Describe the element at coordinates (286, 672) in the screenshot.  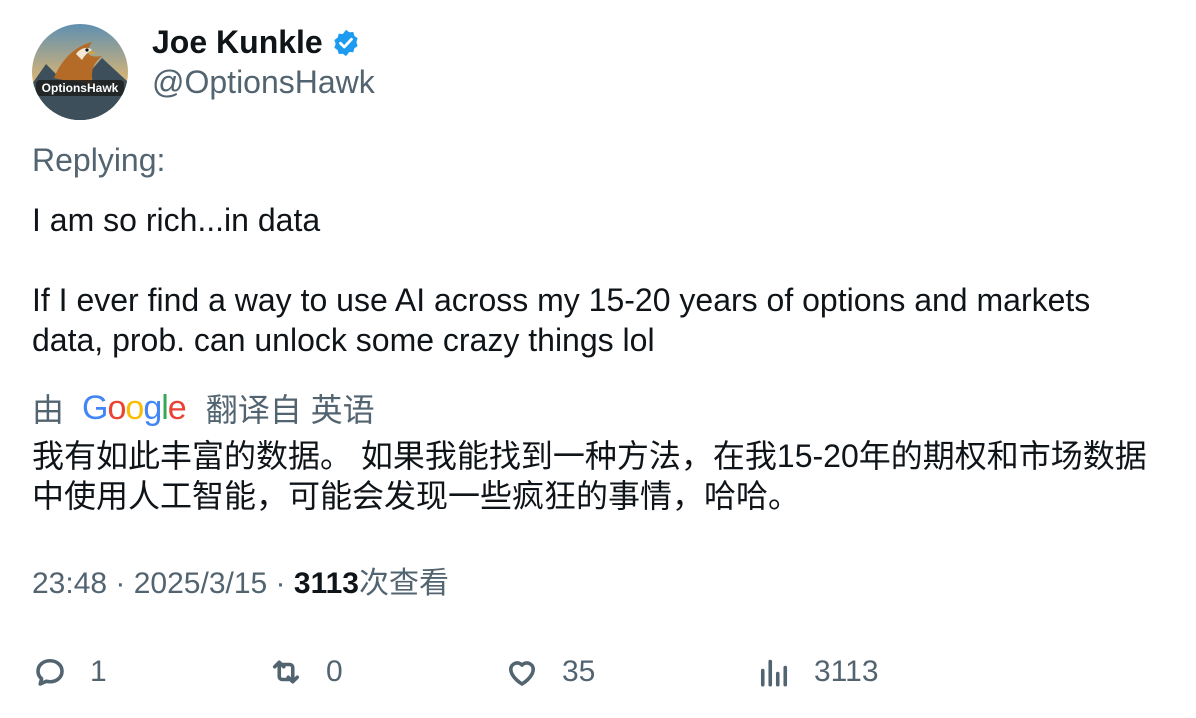
I see `retweet-icon` at that location.